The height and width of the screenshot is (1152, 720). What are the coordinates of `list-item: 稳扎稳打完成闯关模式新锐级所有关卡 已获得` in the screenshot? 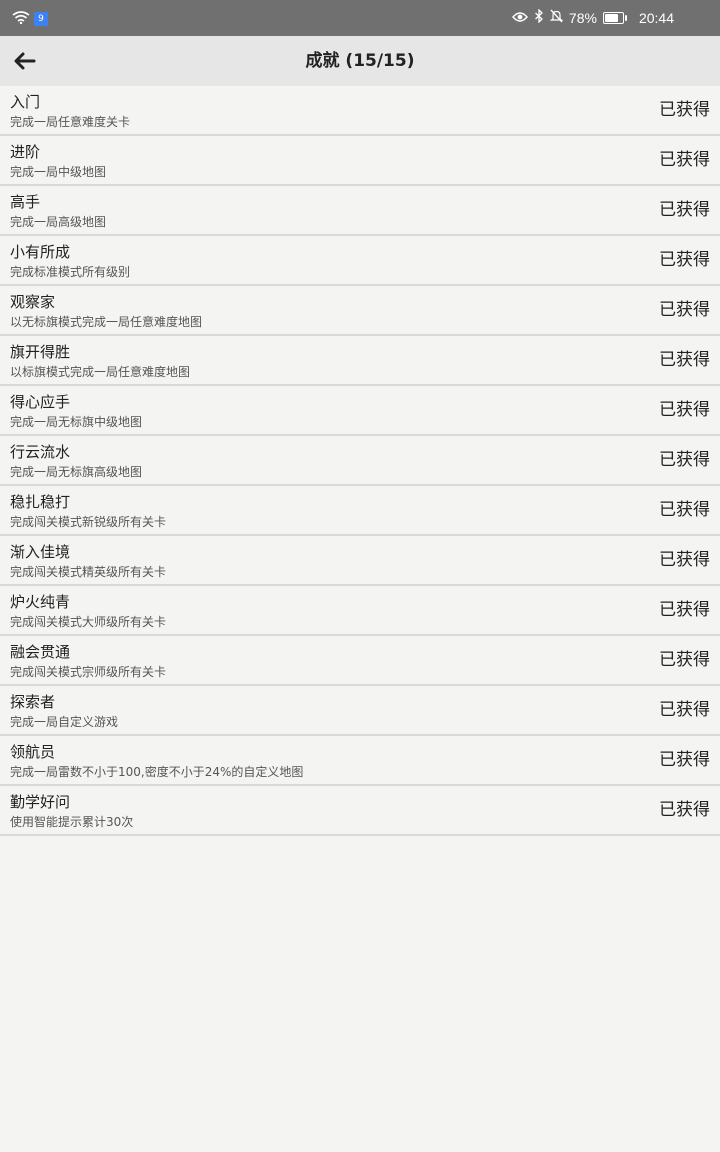 It's located at (360, 511).